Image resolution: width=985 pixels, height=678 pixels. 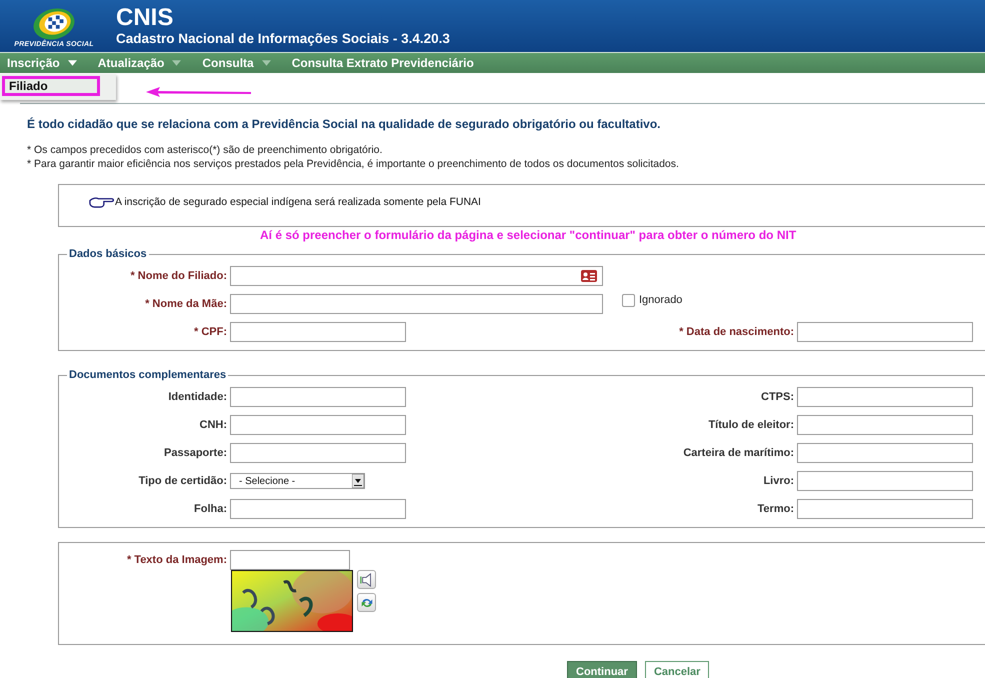 I want to click on annotation-text: Aí é só preencher o formulário da página e selecionar "continuar" para obter o número do NIT, so click(x=529, y=235).